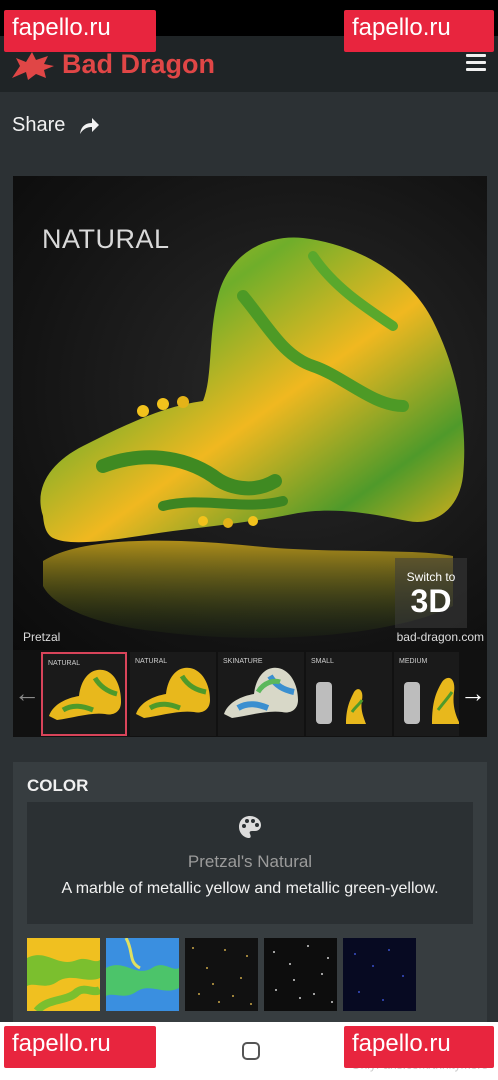 The width and height of the screenshot is (498, 1080). Describe the element at coordinates (322, 661) in the screenshot. I see `thumbnail-label: SMALL` at that location.